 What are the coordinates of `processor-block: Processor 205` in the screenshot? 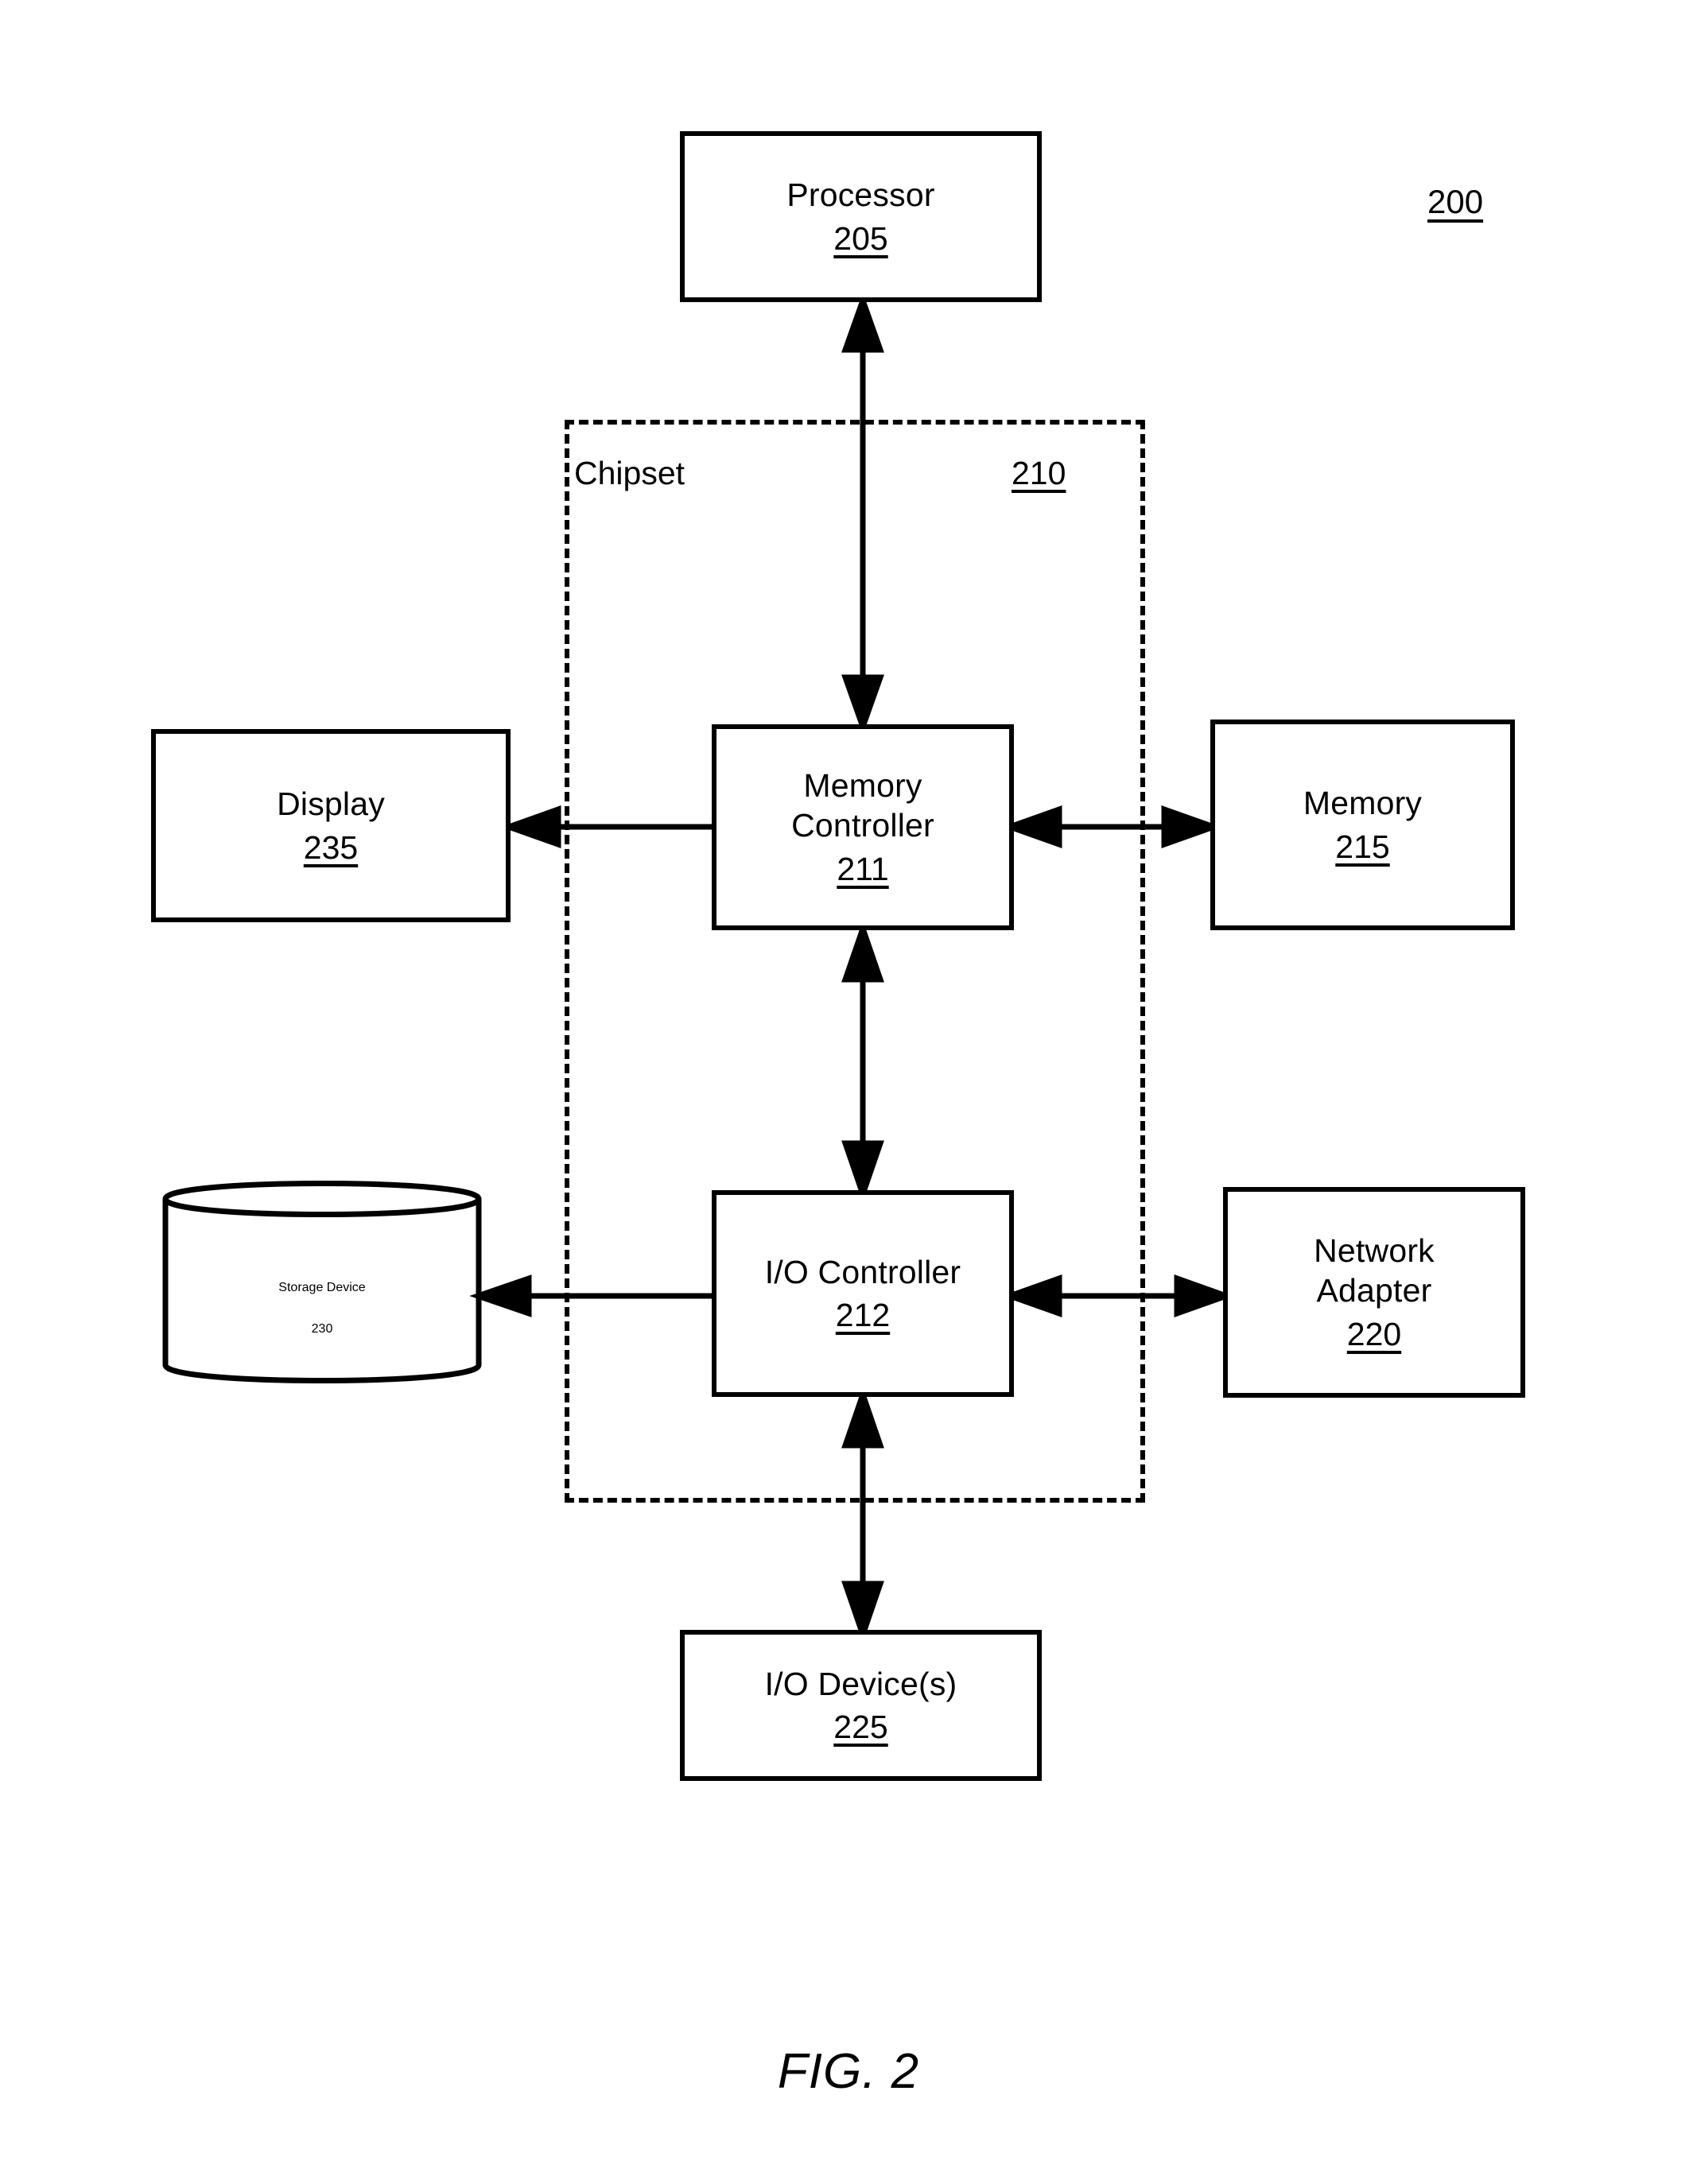 It's located at (861, 216).